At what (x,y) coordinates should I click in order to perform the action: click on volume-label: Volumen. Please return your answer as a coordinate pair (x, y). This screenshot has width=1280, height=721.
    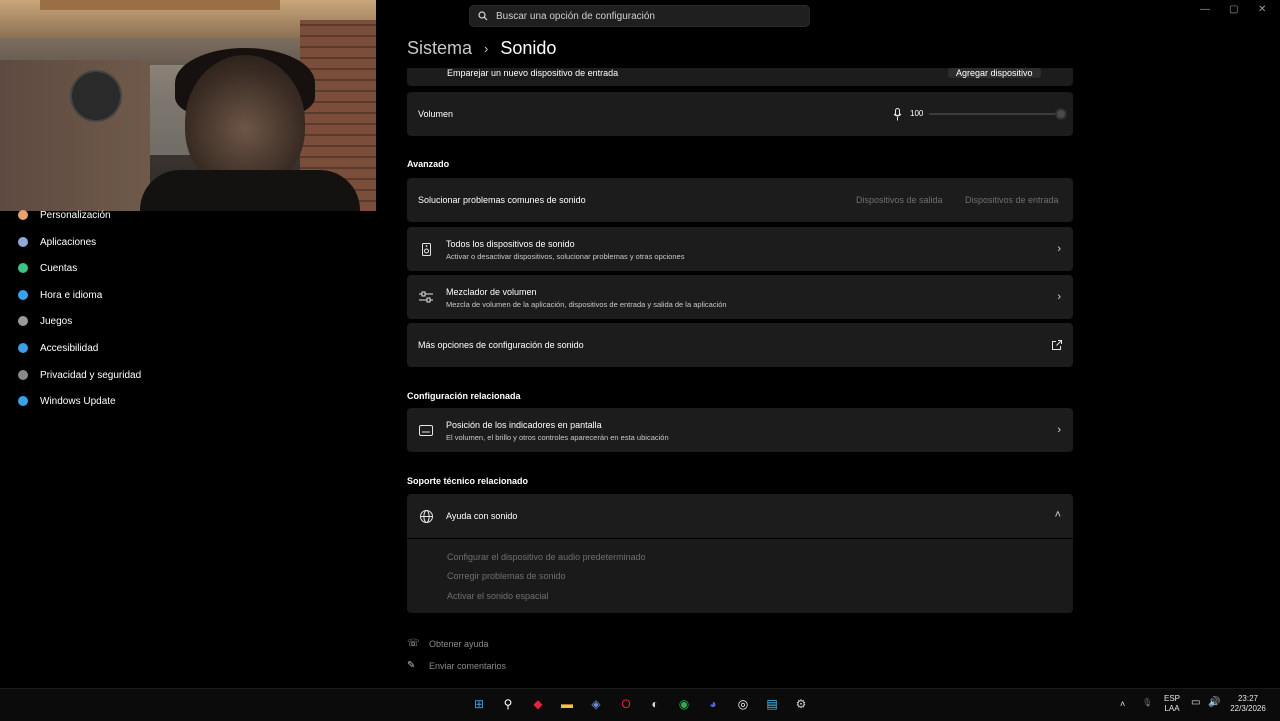
    Looking at the image, I should click on (436, 114).